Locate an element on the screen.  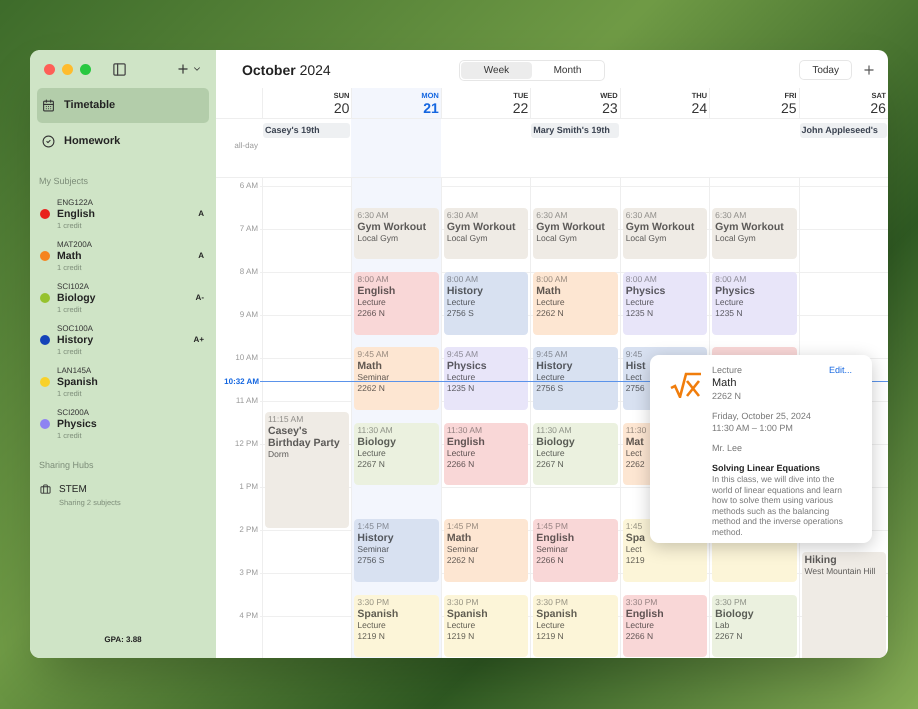
event-block: 11:15 AM Casey's Birthday Party Dorm is located at coordinates (307, 470).